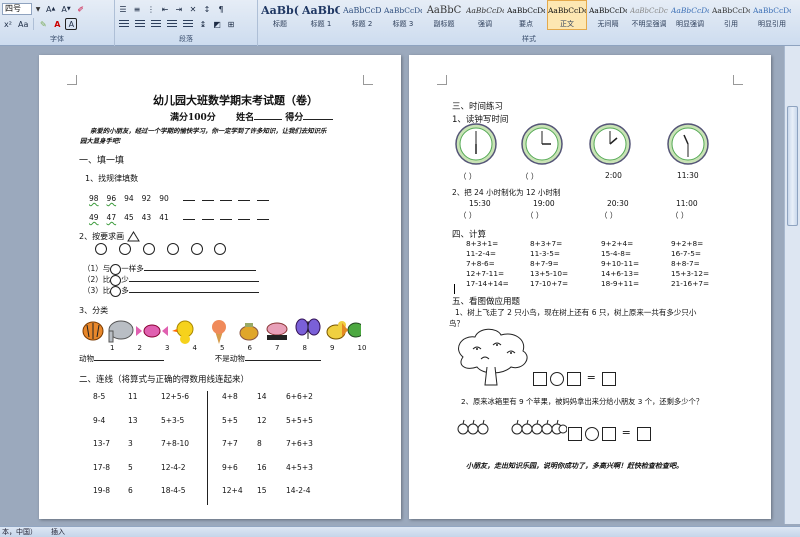 The image size is (800, 537). I want to click on matching-cell: 9+6, so click(230, 467).